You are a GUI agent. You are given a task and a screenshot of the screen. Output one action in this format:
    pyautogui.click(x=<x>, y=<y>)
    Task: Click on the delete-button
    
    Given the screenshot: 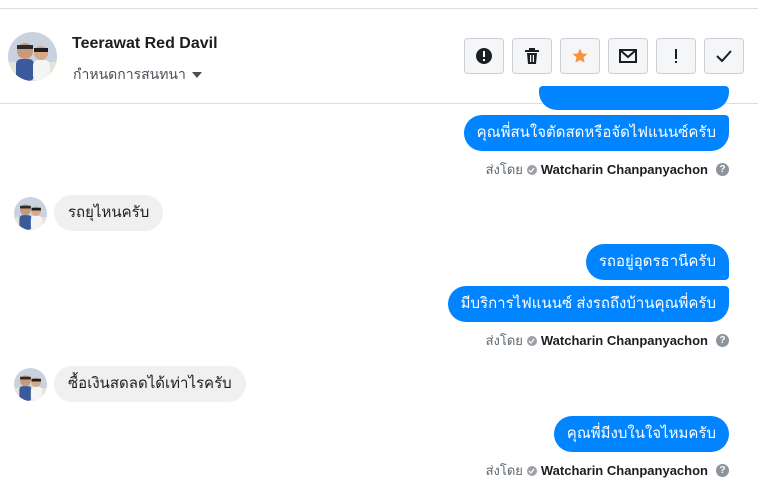 What is the action you would take?
    pyautogui.click(x=532, y=56)
    